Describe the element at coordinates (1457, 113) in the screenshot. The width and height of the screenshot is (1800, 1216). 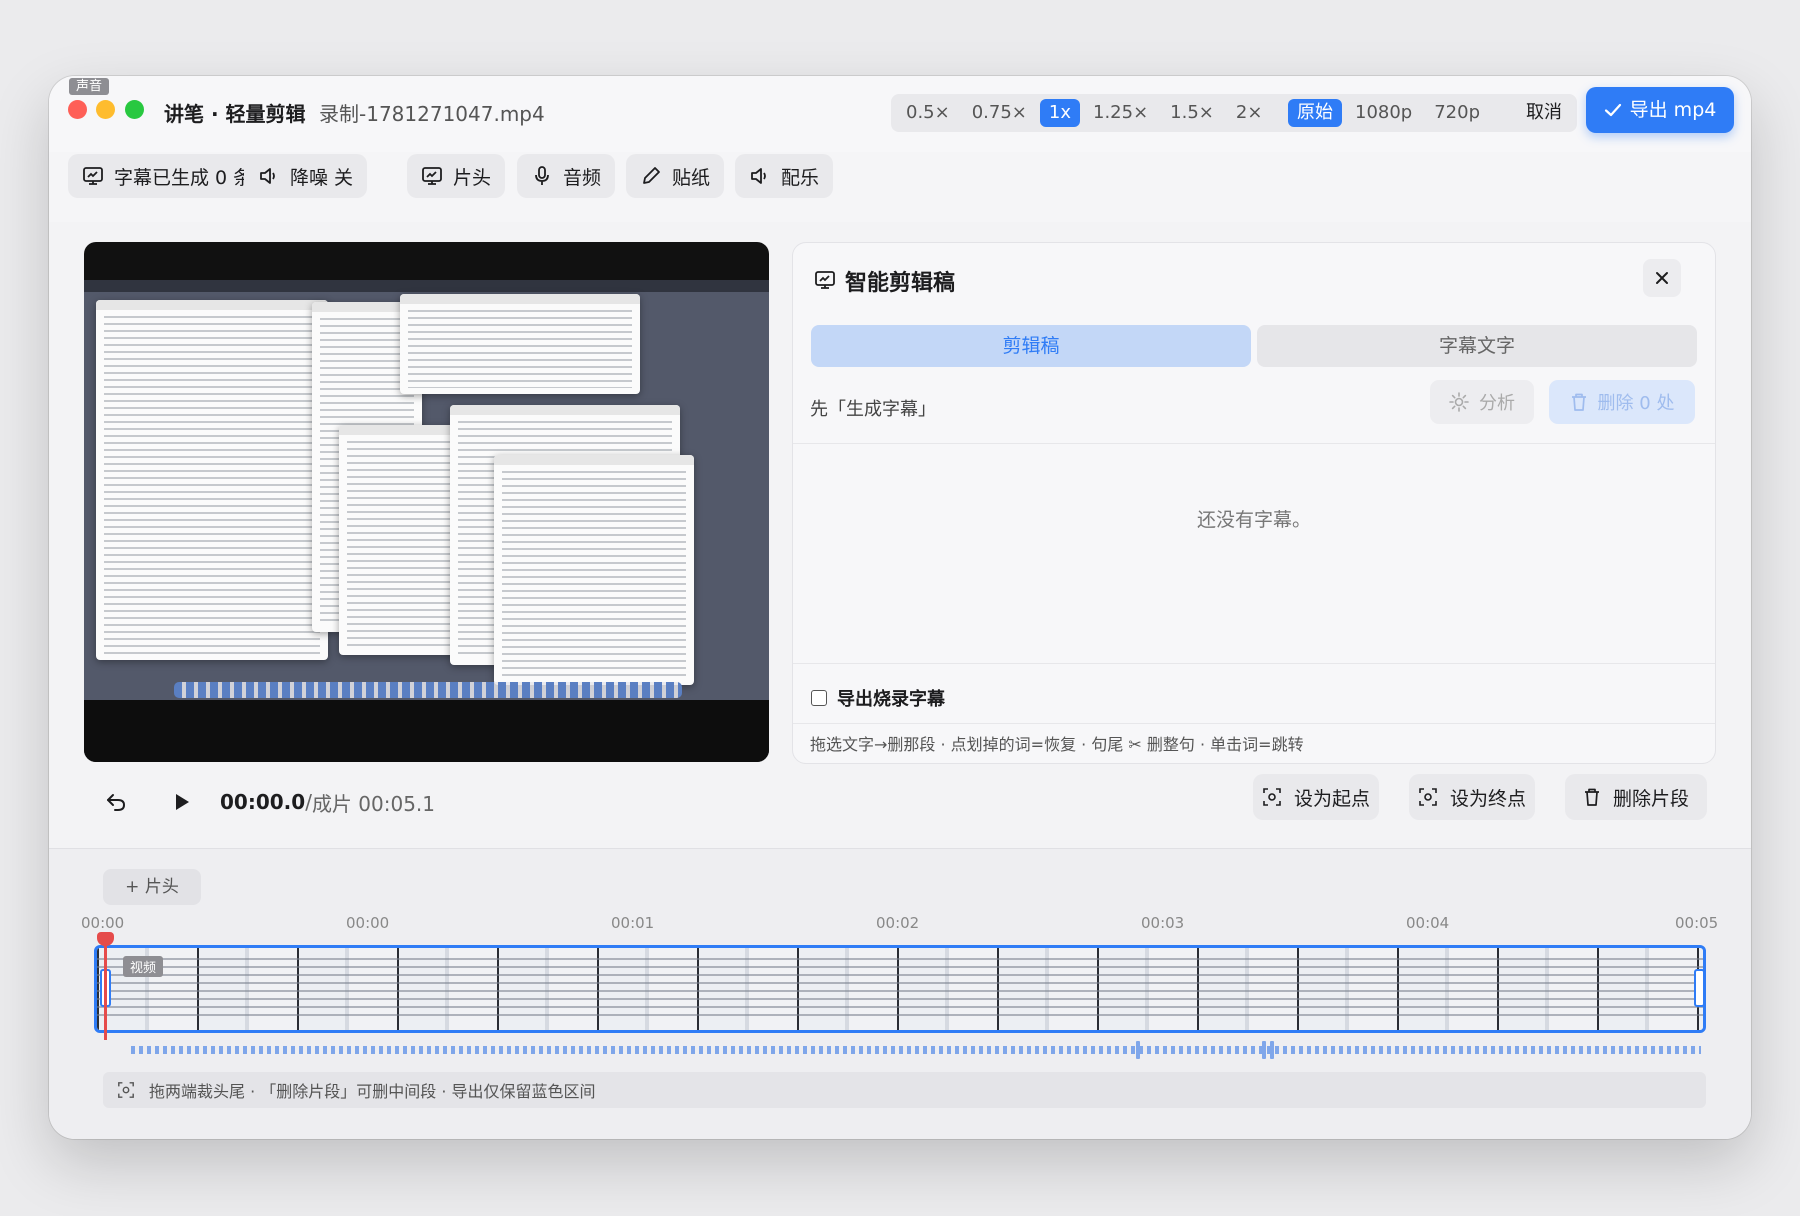
I see `resolution-option-720p: 720p` at that location.